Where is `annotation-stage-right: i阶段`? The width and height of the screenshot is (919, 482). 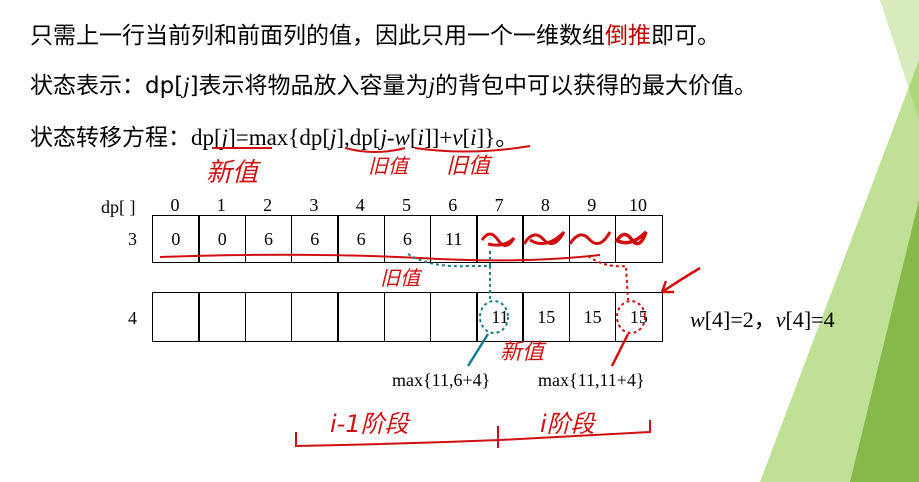 annotation-stage-right: i阶段 is located at coordinates (567, 424).